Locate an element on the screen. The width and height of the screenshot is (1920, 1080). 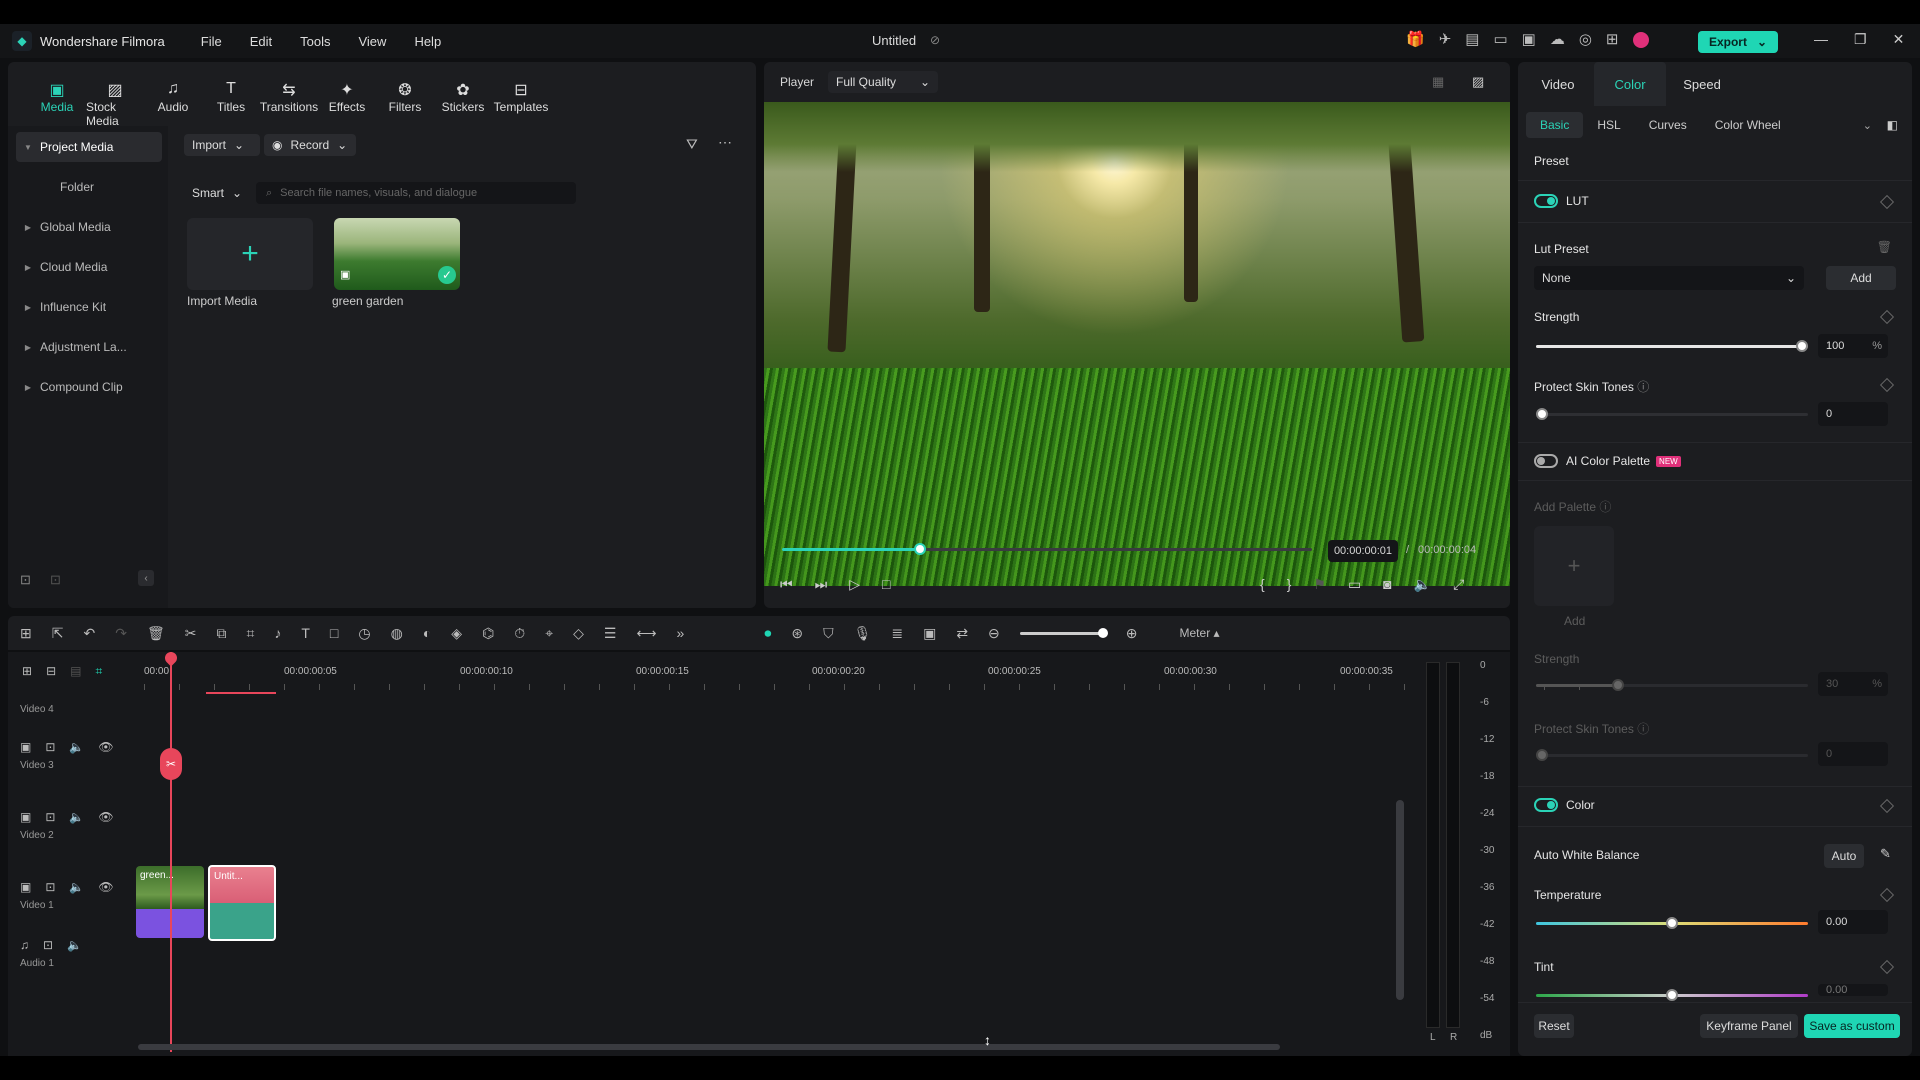
layout-icon: ⊞ is located at coordinates (26, 633).